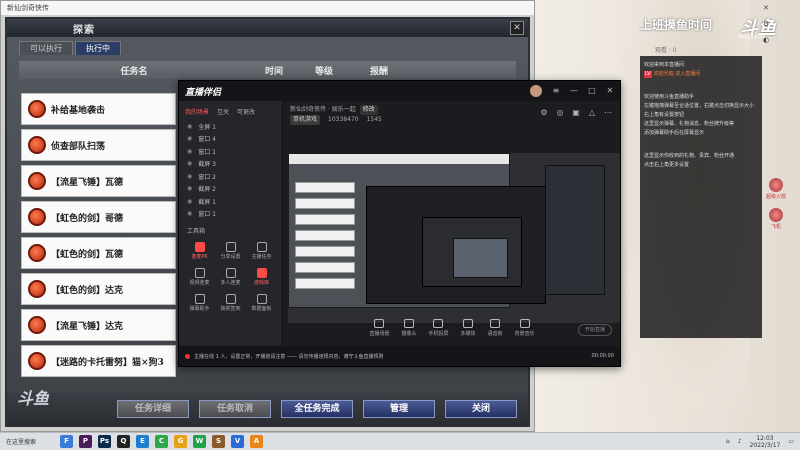 This screenshot has height=450, width=800. I want to click on taskbar-app-icon: S, so click(218, 441).